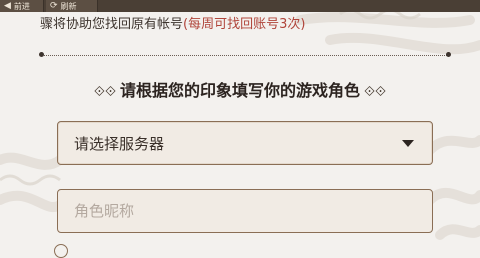  I want to click on recovery-notice: 骤将协助您找回原有帐号(每周可找回账号3次), so click(172, 22).